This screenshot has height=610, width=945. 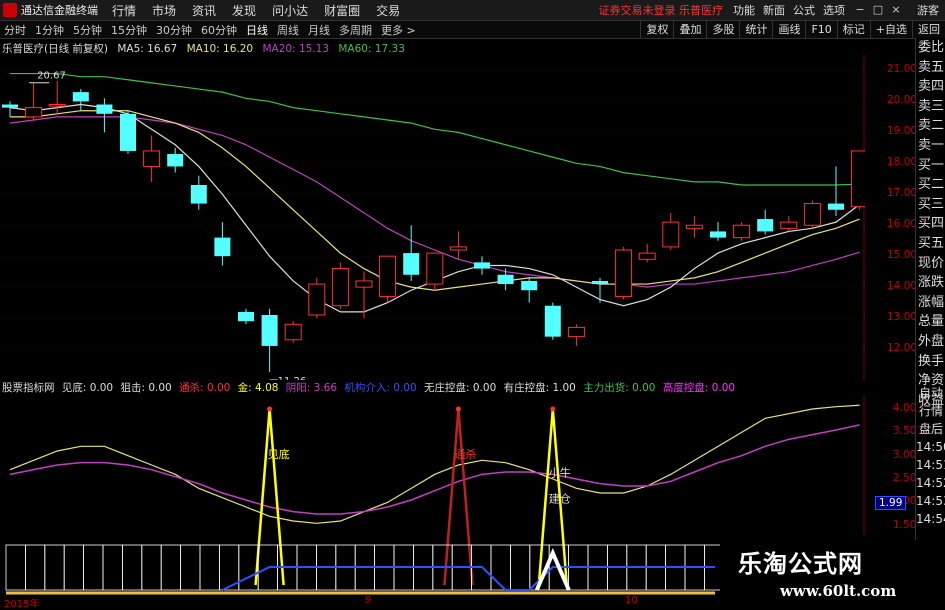 What do you see at coordinates (279, 454) in the screenshot?
I see `jiandi-label: 见底` at bounding box center [279, 454].